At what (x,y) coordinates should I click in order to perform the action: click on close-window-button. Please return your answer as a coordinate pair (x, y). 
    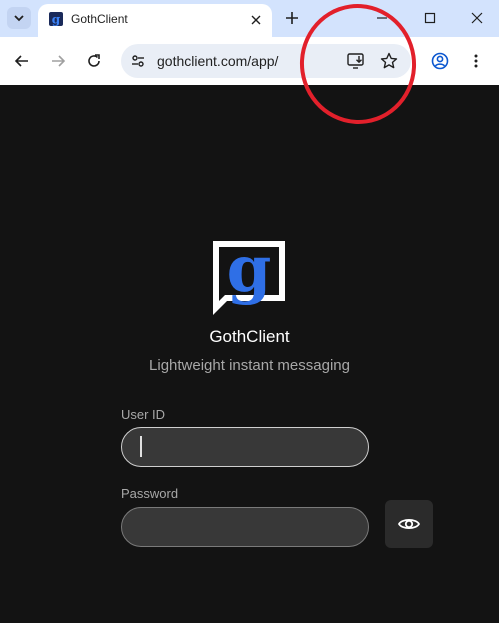
    Looking at the image, I should click on (477, 18).